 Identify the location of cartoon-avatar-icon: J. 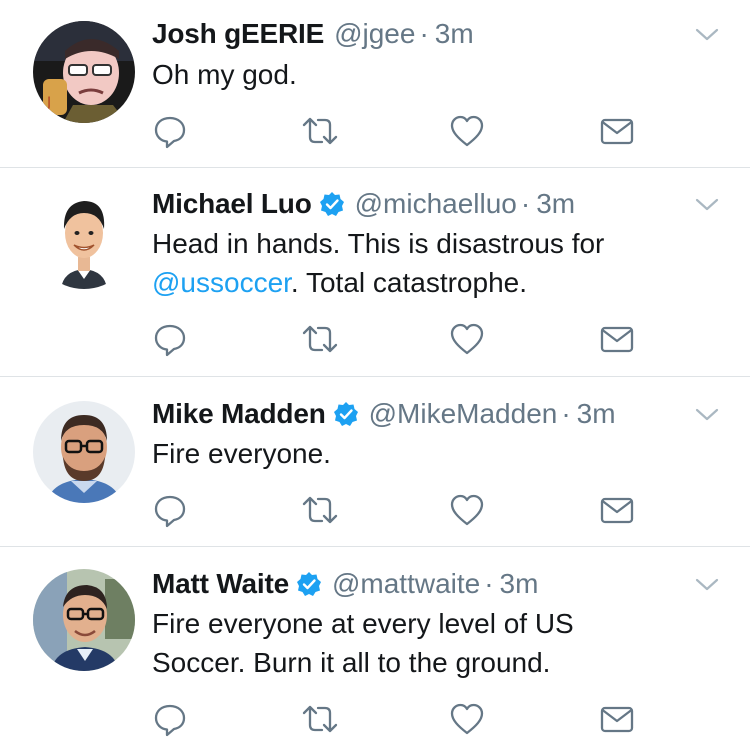
(84, 72).